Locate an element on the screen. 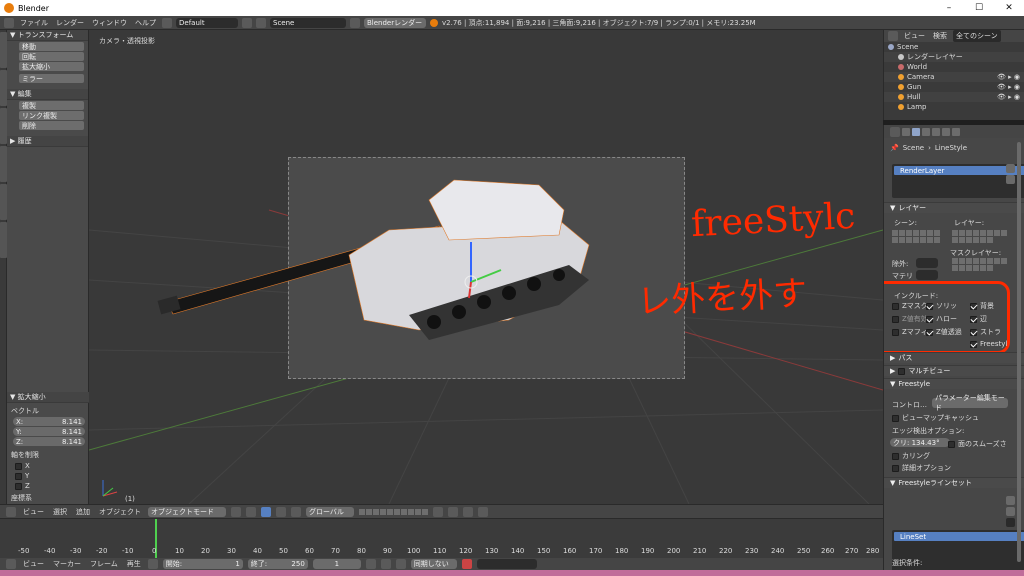 This screenshot has width=1024, height=576. jump-start-icon is located at coordinates (370, 564).